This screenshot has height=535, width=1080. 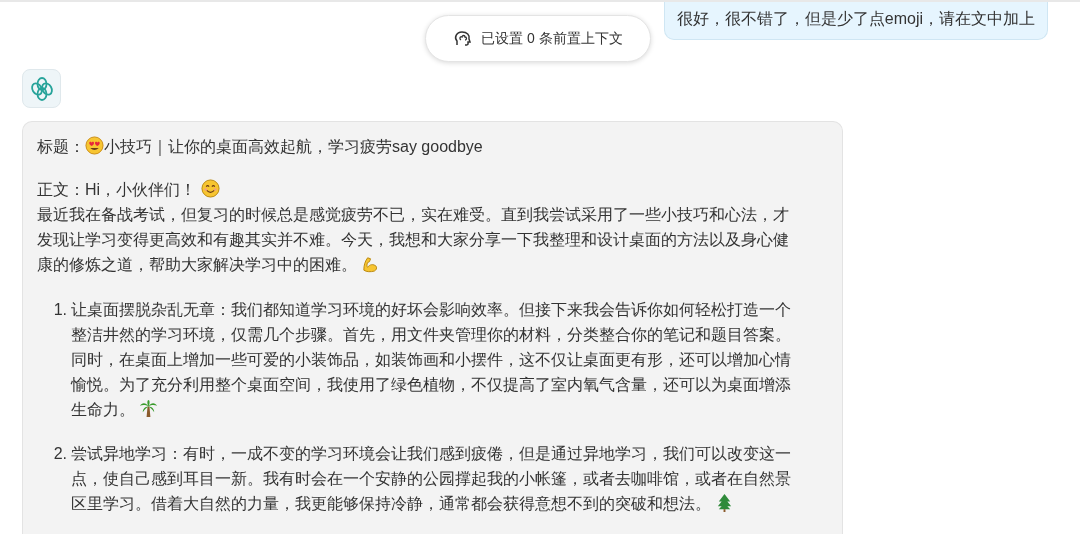 What do you see at coordinates (431, 454) in the screenshot?
I see `list-item-text-line: 尝试异地学习：有时，一成不变的学习环境会让我们感到疲倦，但是通过异地学习，我们可以改变这一` at bounding box center [431, 454].